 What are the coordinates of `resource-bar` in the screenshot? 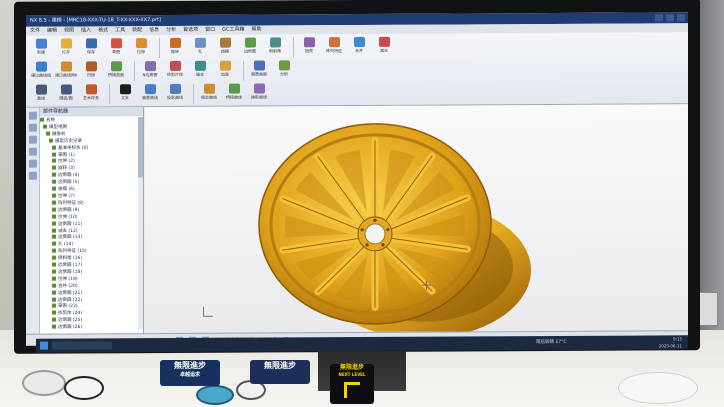 It's located at (33, 220).